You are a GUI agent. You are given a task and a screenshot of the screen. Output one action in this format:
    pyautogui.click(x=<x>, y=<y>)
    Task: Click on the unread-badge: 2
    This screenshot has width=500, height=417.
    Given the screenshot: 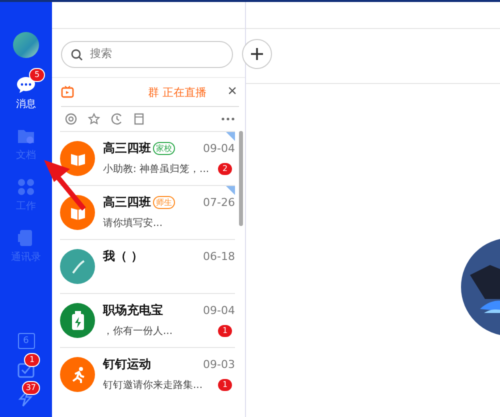 What is the action you would take?
    pyautogui.click(x=225, y=169)
    